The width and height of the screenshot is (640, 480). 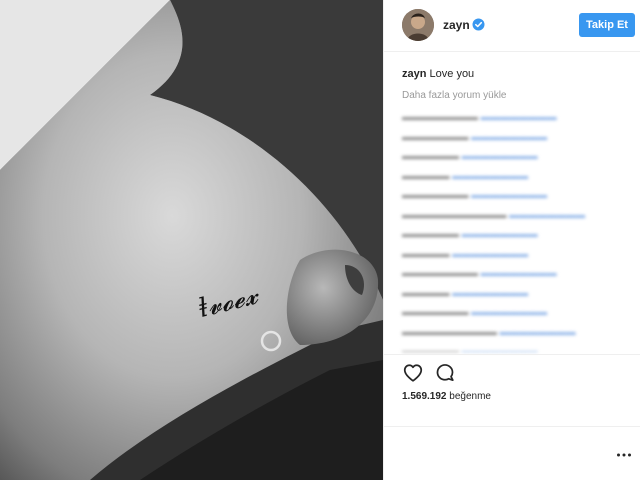 What do you see at coordinates (456, 25) in the screenshot?
I see `username: zayn` at bounding box center [456, 25].